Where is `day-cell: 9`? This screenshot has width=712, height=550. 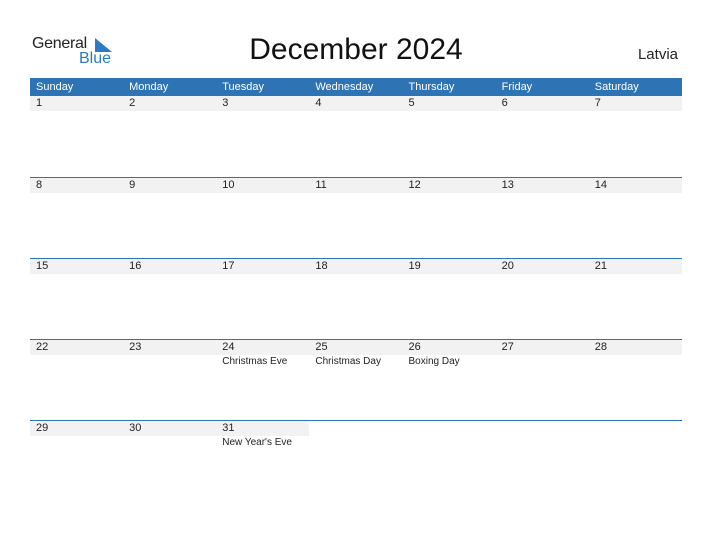
day-cell: 9 is located at coordinates (170, 218).